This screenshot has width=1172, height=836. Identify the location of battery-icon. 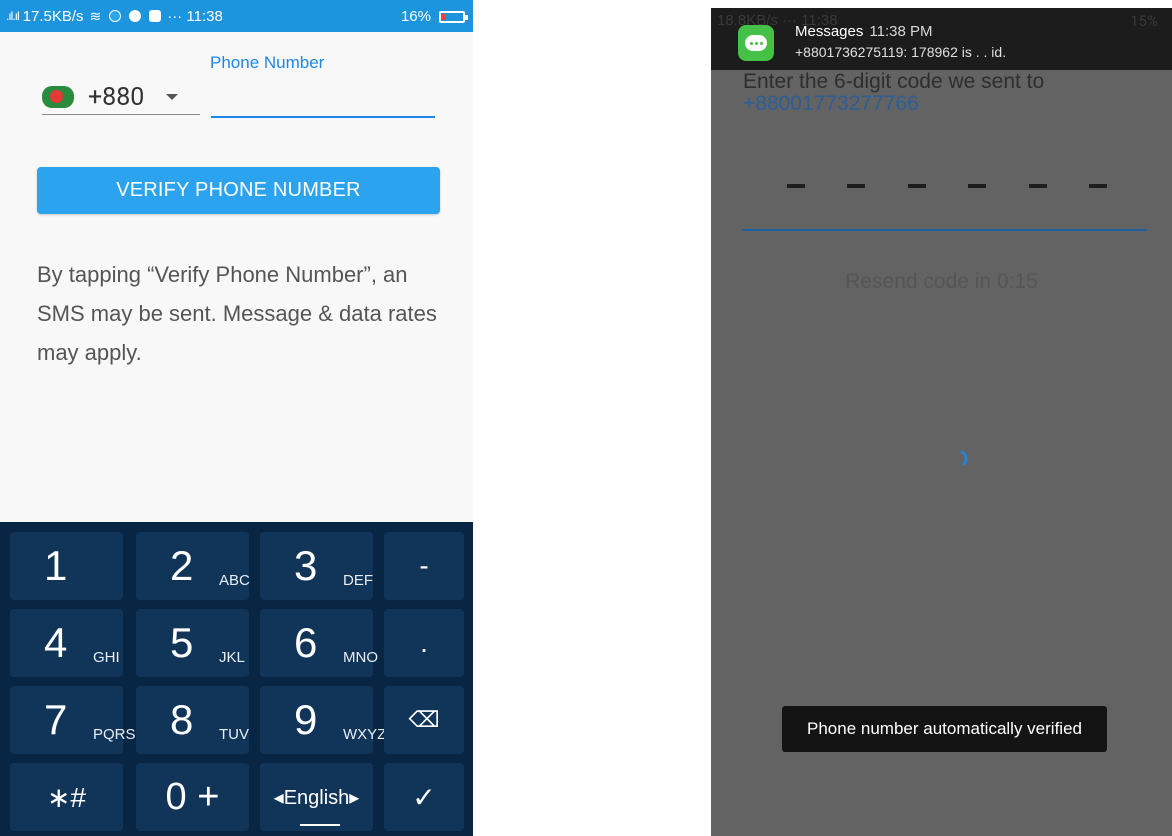
(453, 16).